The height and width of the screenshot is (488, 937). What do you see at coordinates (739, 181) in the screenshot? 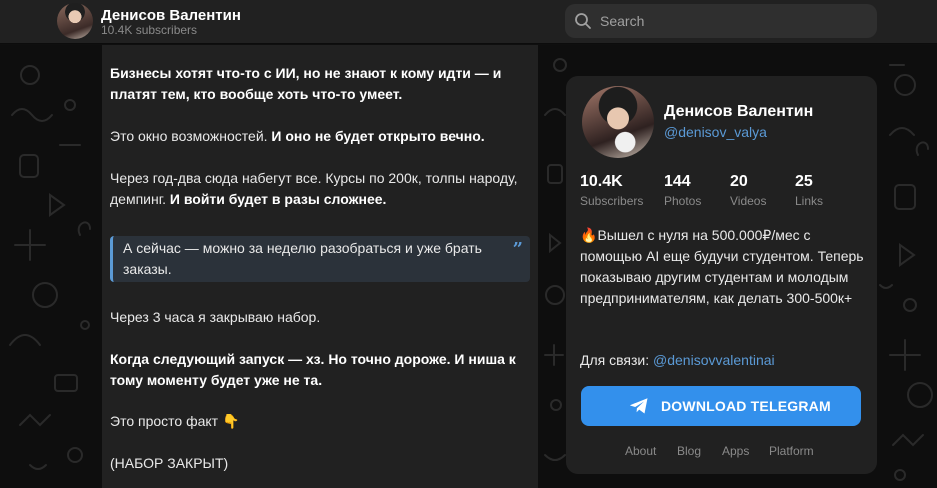
I see `stat-value: 20` at bounding box center [739, 181].